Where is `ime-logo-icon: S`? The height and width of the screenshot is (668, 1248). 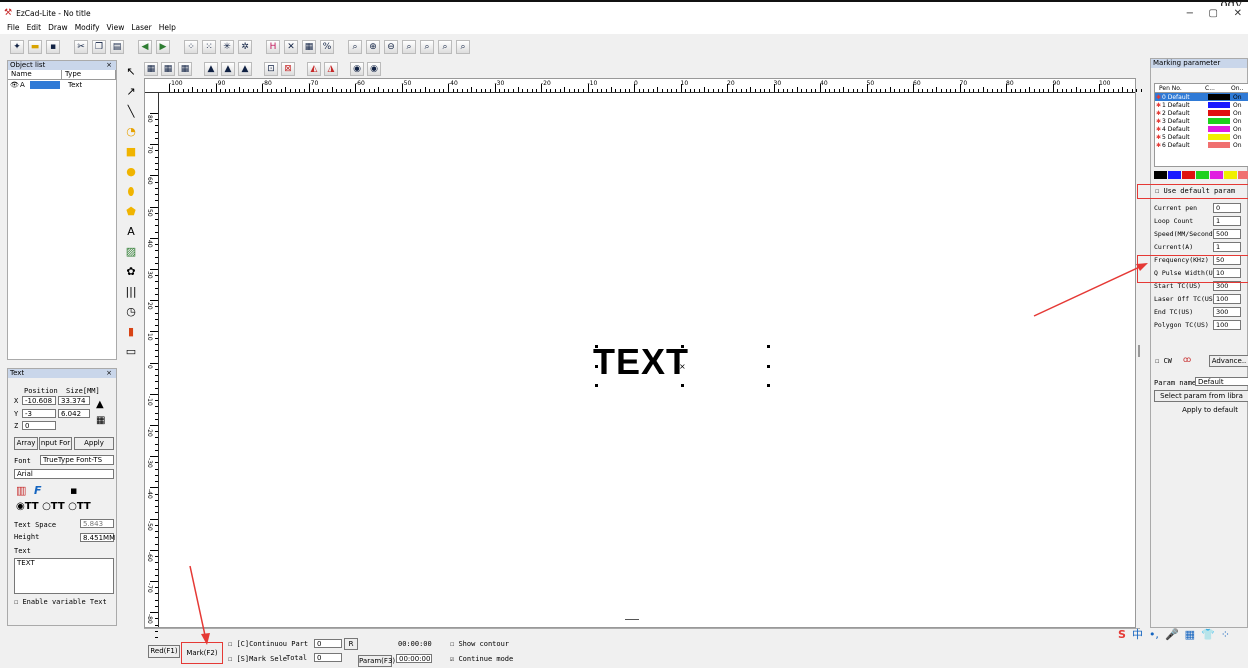
ime-logo-icon: S is located at coordinates (1122, 634).